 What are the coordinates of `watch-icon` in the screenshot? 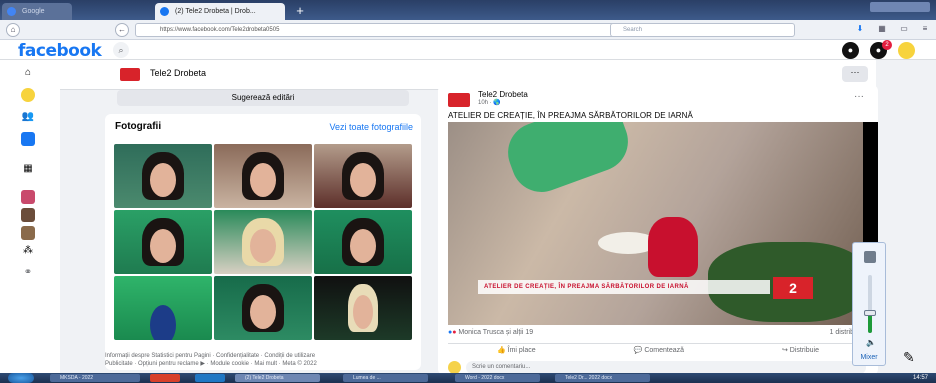 It's located at (28, 139).